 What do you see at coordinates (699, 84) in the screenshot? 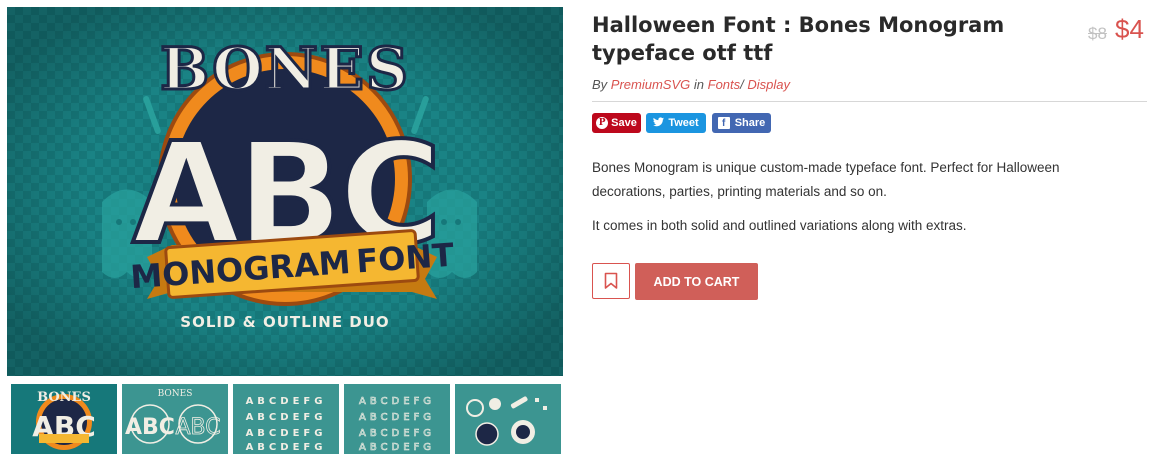
I see `byline-in: in` at bounding box center [699, 84].